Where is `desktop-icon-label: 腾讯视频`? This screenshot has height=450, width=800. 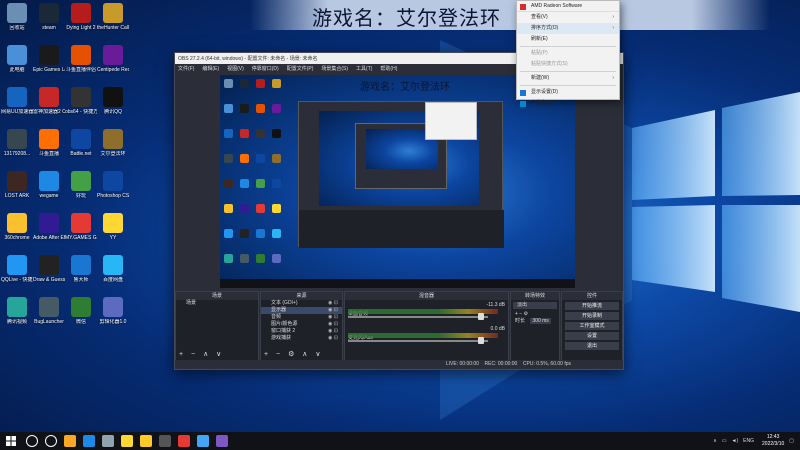
desktop-icon-label: 腾讯视频 is located at coordinates (16, 322).